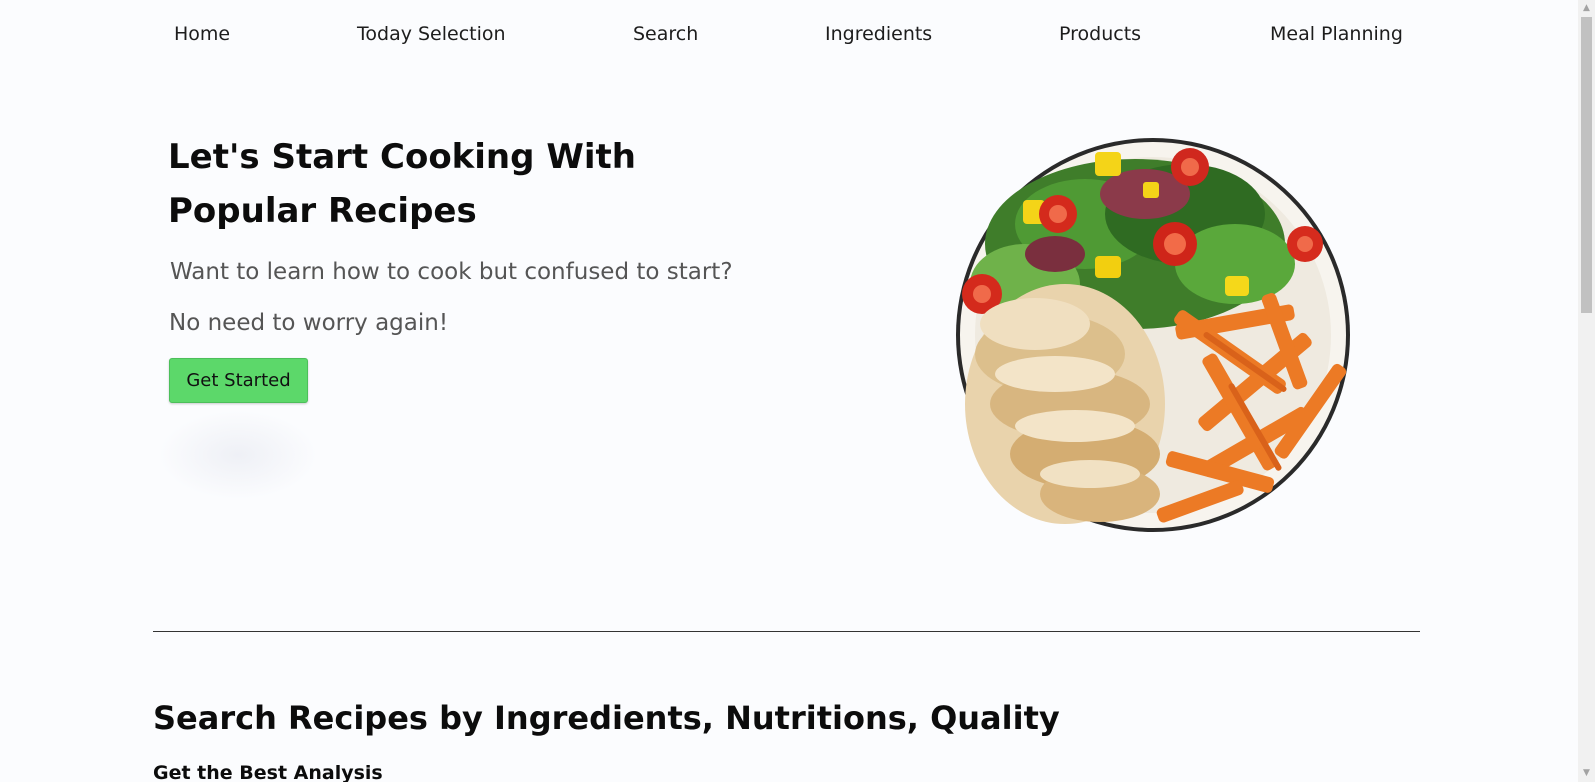  I want to click on scroll-down-icon: ▼, so click(1586, 773).